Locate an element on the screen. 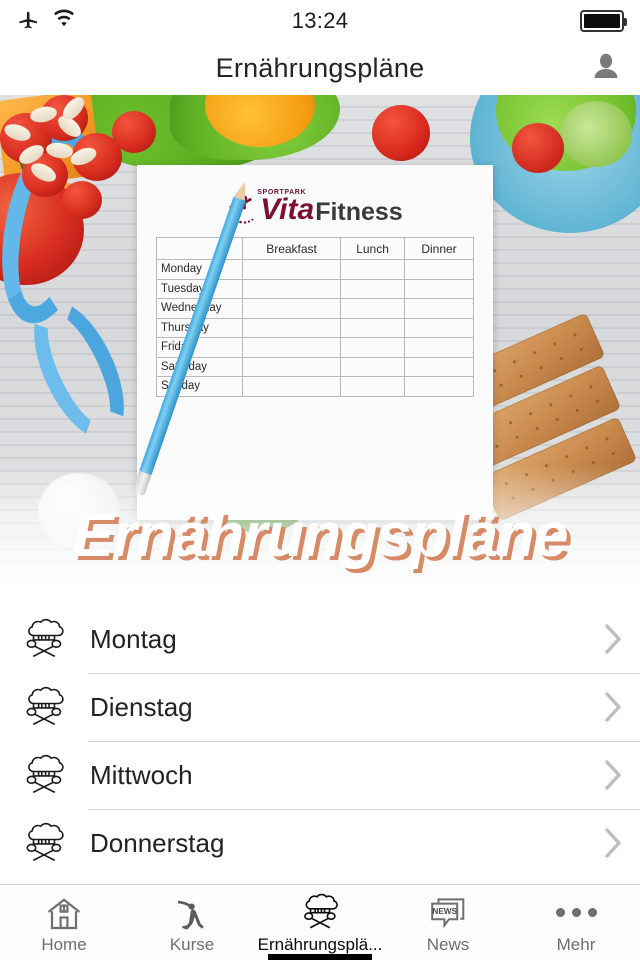 Image resolution: width=640 pixels, height=960 pixels. tab-mehr: Mehr is located at coordinates (576, 922).